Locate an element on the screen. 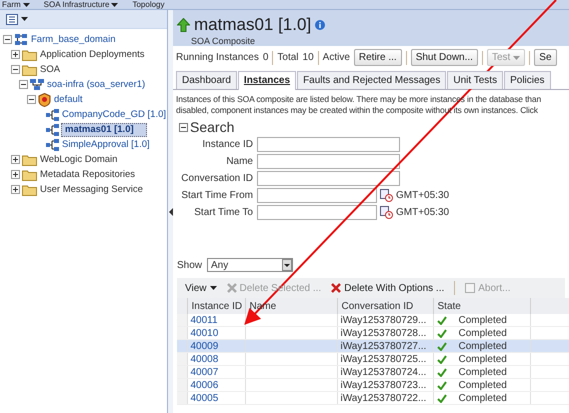 Image resolution: width=569 pixels, height=413 pixels. action-button: Se is located at coordinates (545, 57).